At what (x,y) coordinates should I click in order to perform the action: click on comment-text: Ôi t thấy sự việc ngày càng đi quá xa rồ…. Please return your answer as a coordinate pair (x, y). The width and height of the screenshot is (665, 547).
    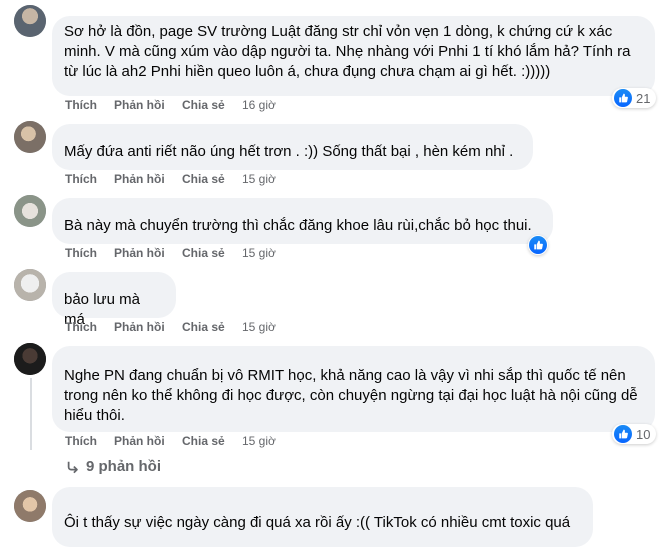
    Looking at the image, I should click on (317, 522).